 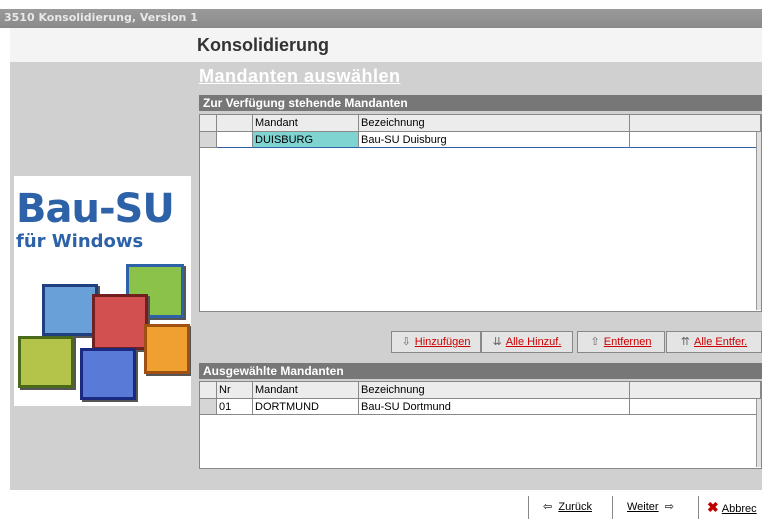 I want to click on add-all-button: ⇊ Alle Hinzuf., so click(x=527, y=342).